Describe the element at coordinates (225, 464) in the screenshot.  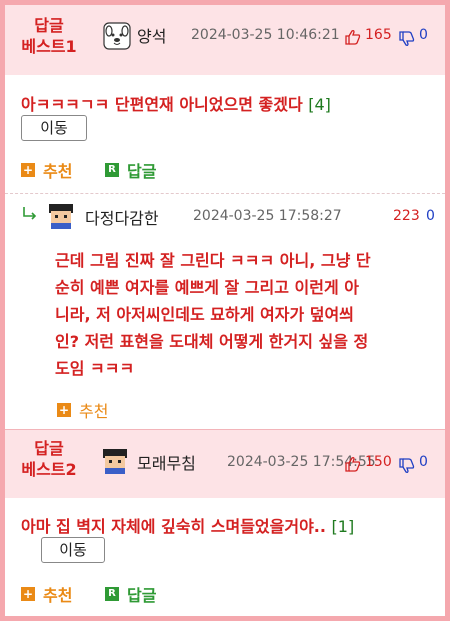
I see `best-comment-2-header: 답글 베스트2 모래무침 2024-03-25 17:54:55 150 0` at that location.